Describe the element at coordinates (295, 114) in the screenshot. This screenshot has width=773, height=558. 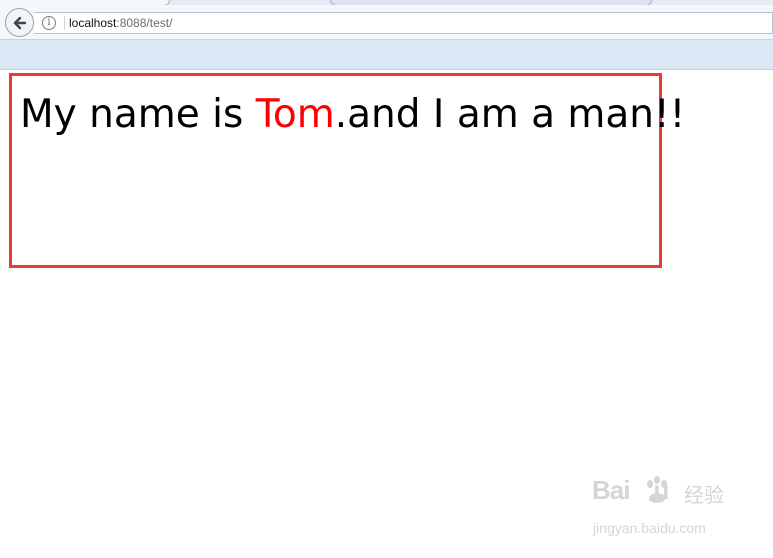
I see `name-highlight: Tom` at that location.